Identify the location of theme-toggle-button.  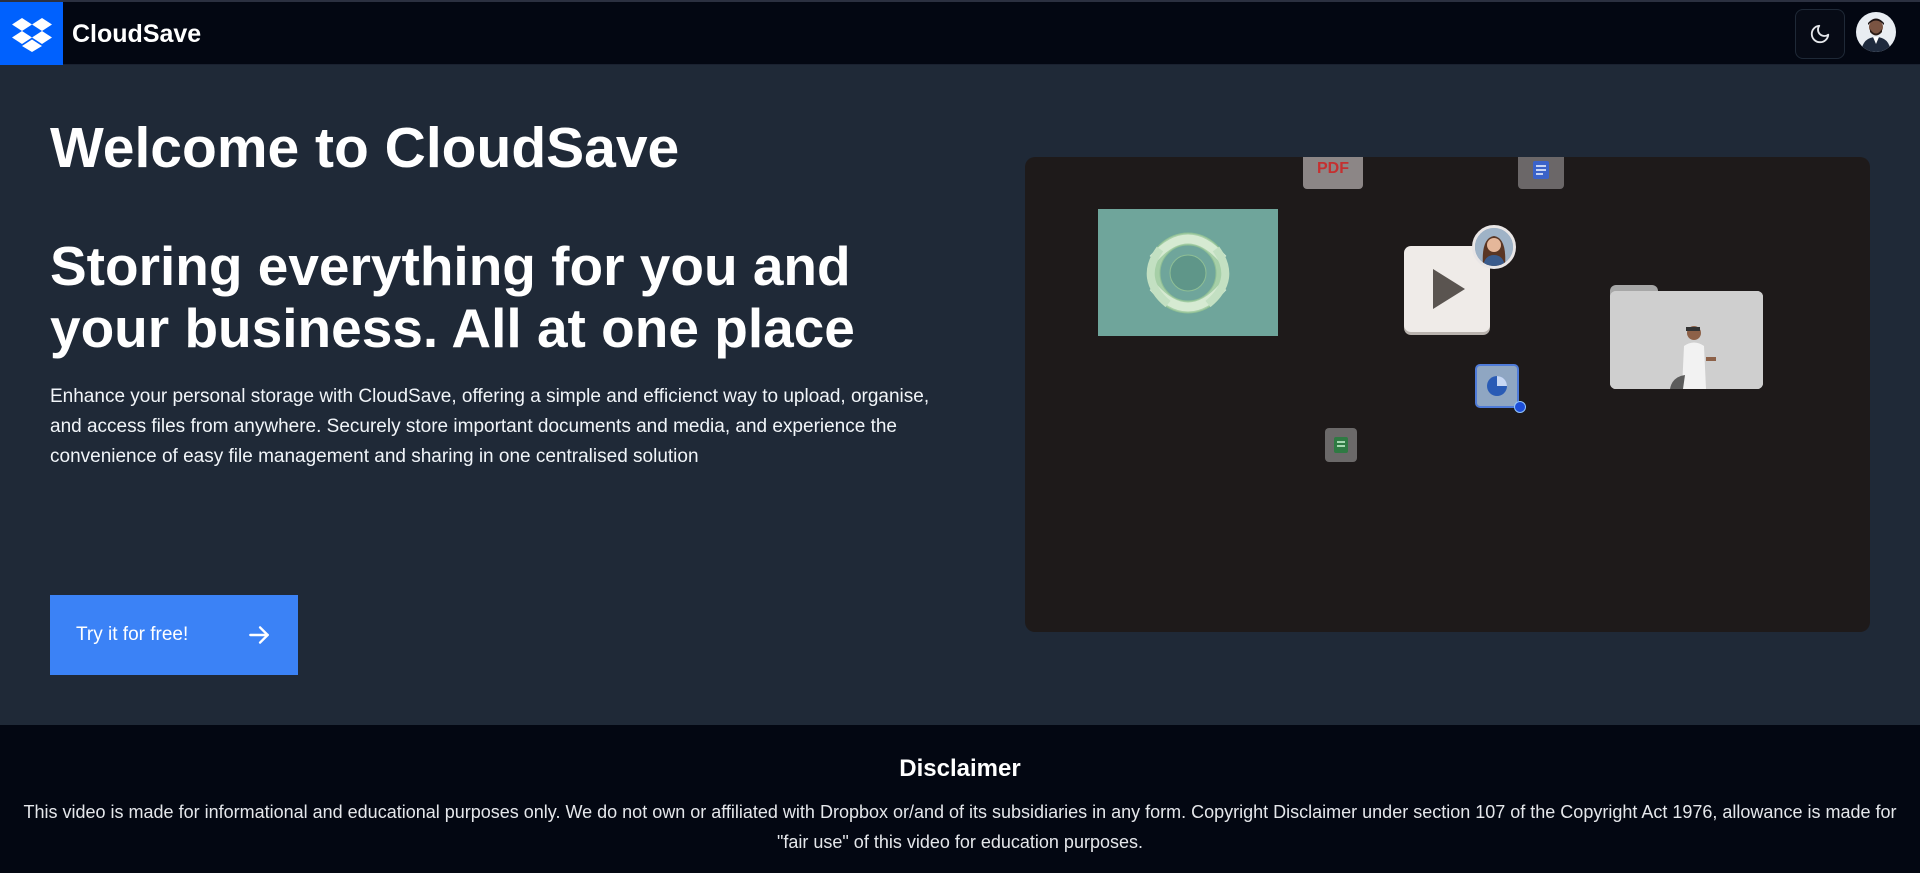
(1820, 34).